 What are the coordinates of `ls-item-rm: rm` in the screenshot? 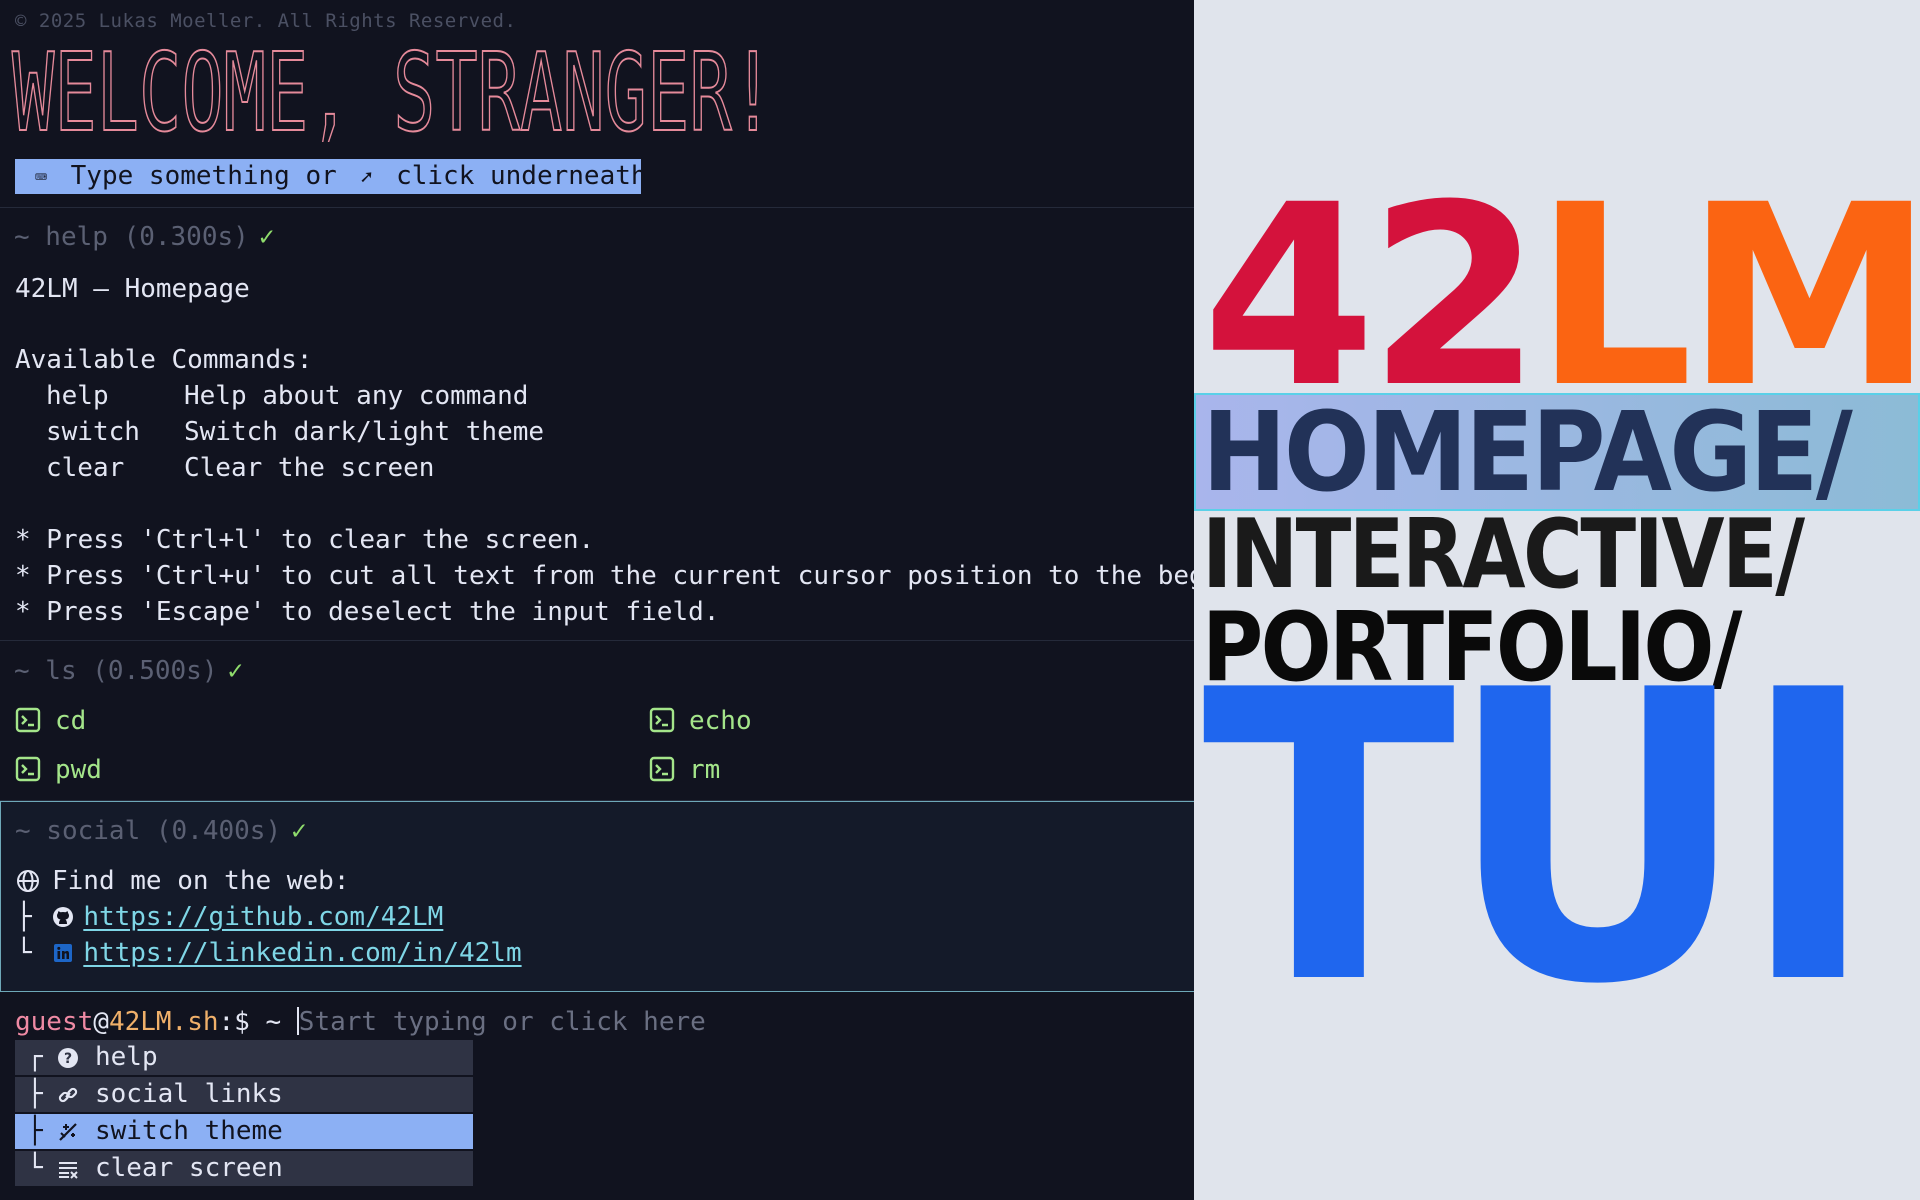 It's located at (684, 770).